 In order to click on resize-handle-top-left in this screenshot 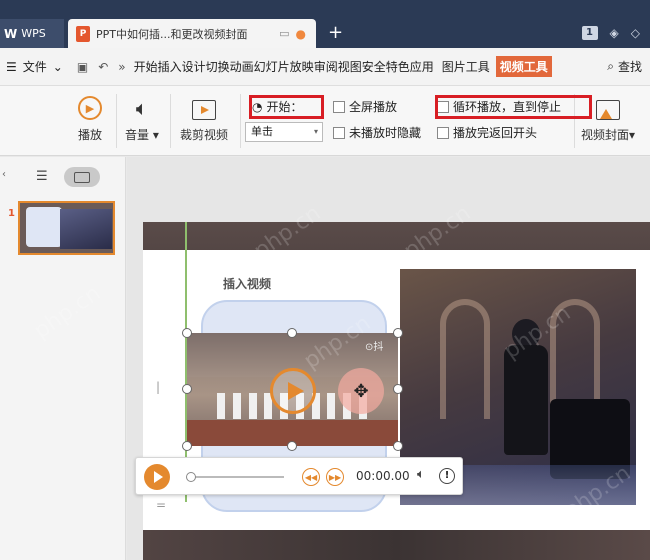, I will do `click(187, 333)`.